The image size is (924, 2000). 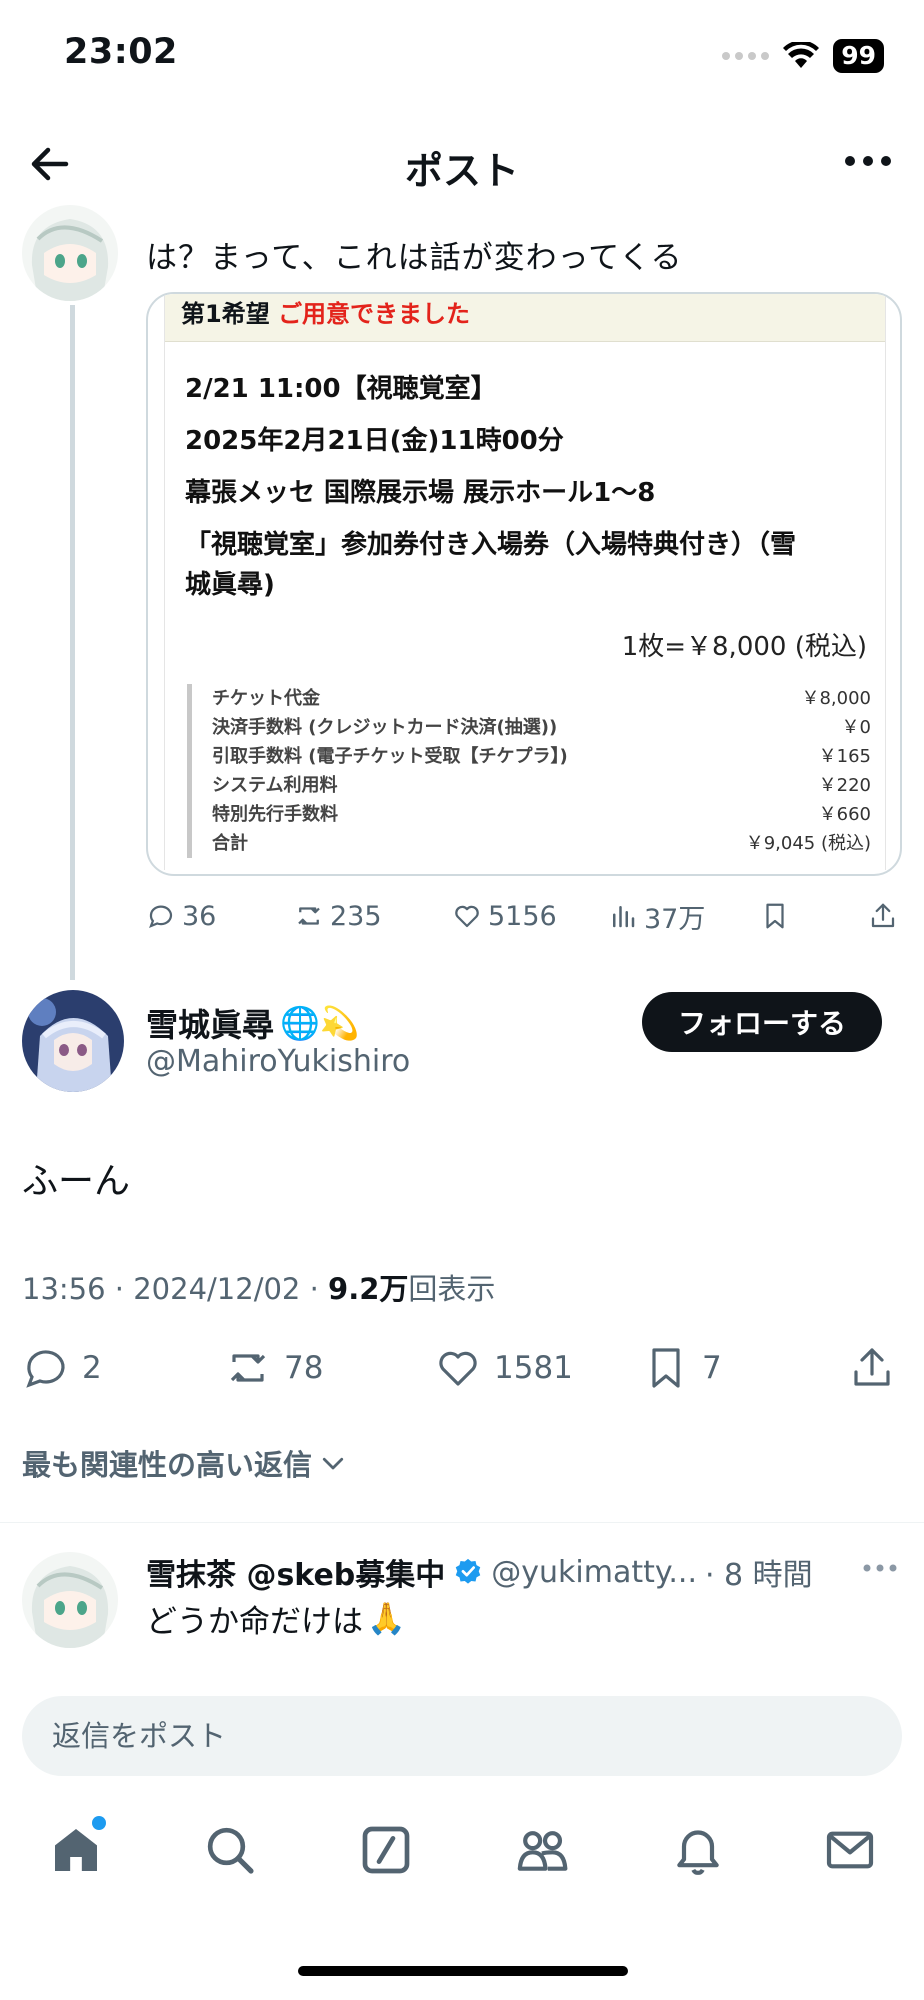 What do you see at coordinates (76, 1181) in the screenshot?
I see `post-text: ふーん` at bounding box center [76, 1181].